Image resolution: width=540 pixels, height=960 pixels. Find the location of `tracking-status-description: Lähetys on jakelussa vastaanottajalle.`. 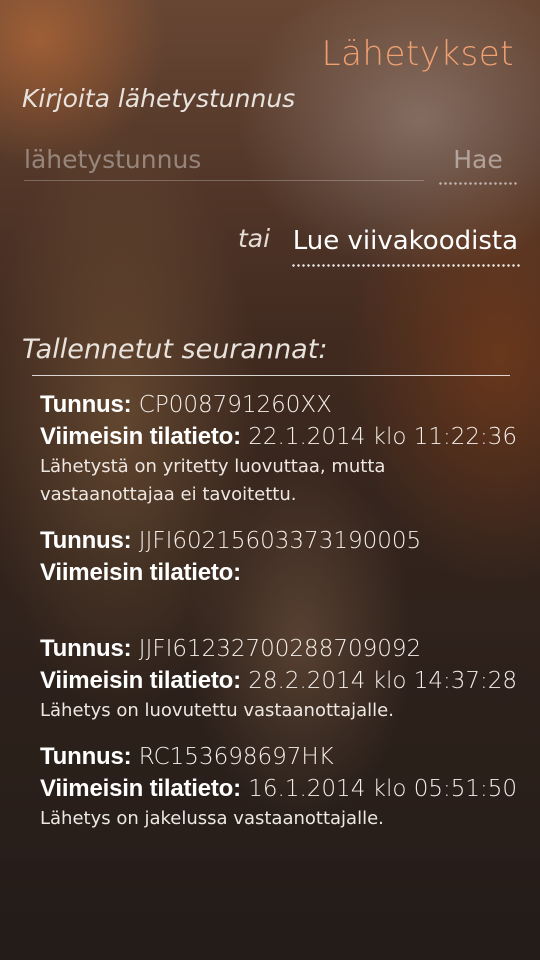

tracking-status-description: Lähetys on jakelussa vastaanottajalle. is located at coordinates (212, 818).